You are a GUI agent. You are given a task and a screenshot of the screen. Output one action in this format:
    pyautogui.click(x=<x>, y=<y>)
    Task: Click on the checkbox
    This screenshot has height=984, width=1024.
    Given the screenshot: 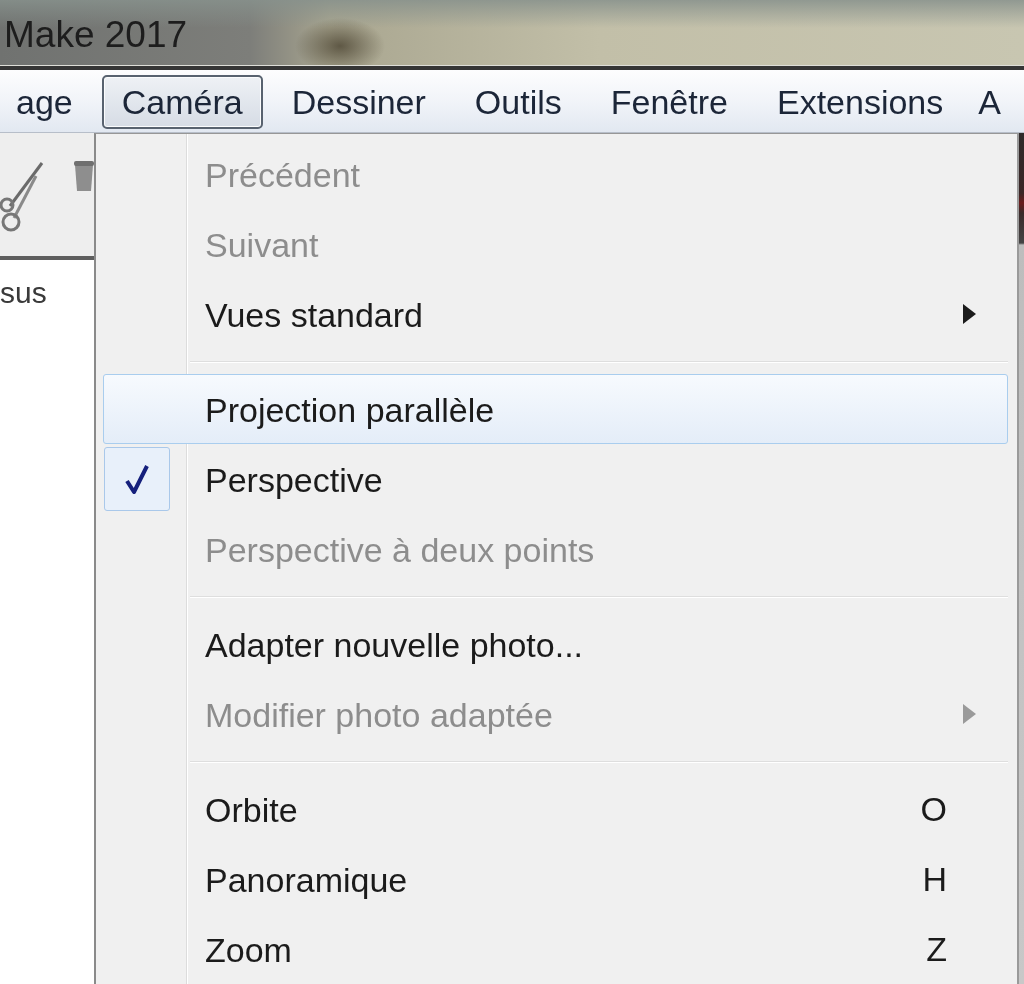 What is the action you would take?
    pyautogui.click(x=137, y=479)
    